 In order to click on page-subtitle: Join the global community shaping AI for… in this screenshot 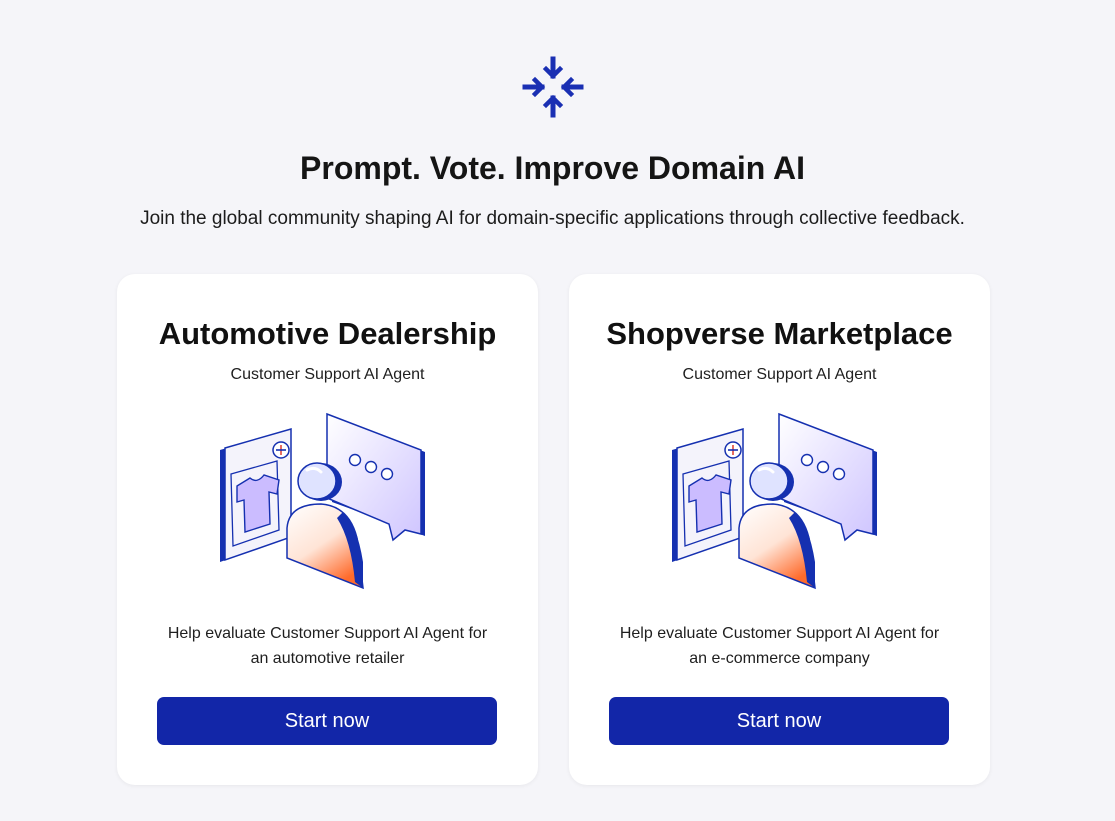, I will do `click(552, 218)`.